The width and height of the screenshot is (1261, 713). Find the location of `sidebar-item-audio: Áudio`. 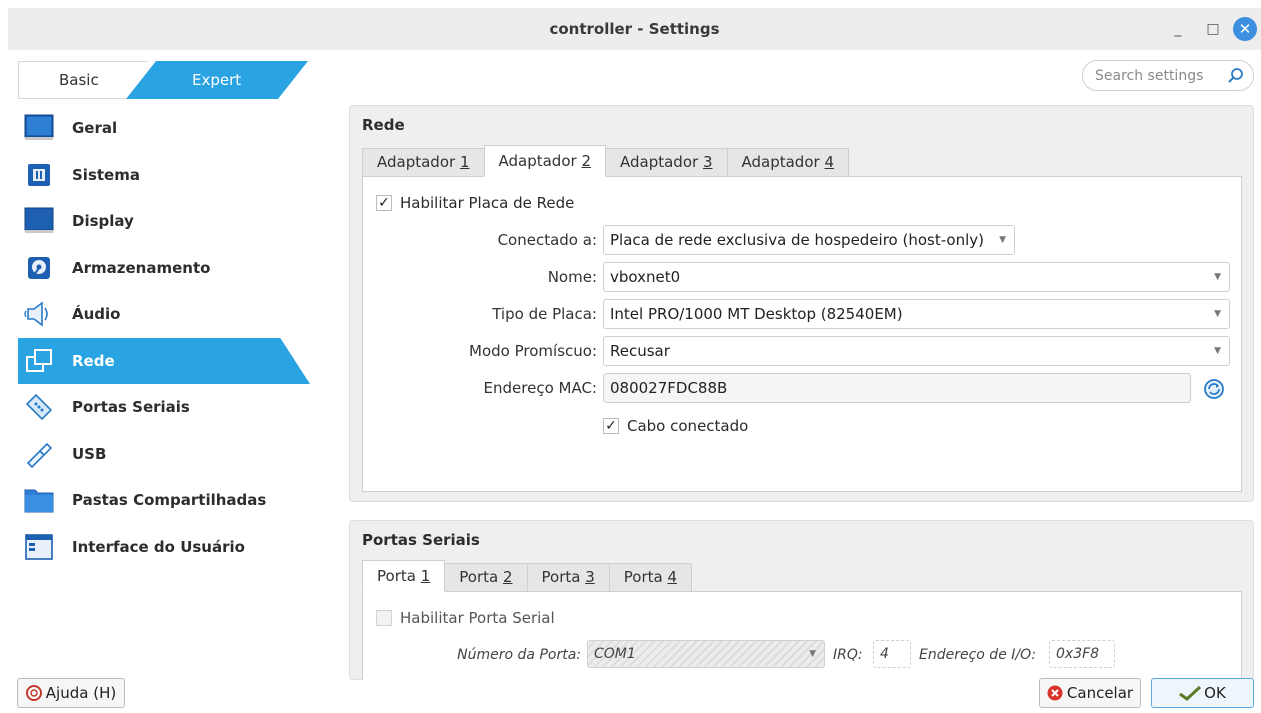

sidebar-item-audio: Áudio is located at coordinates (164, 314).